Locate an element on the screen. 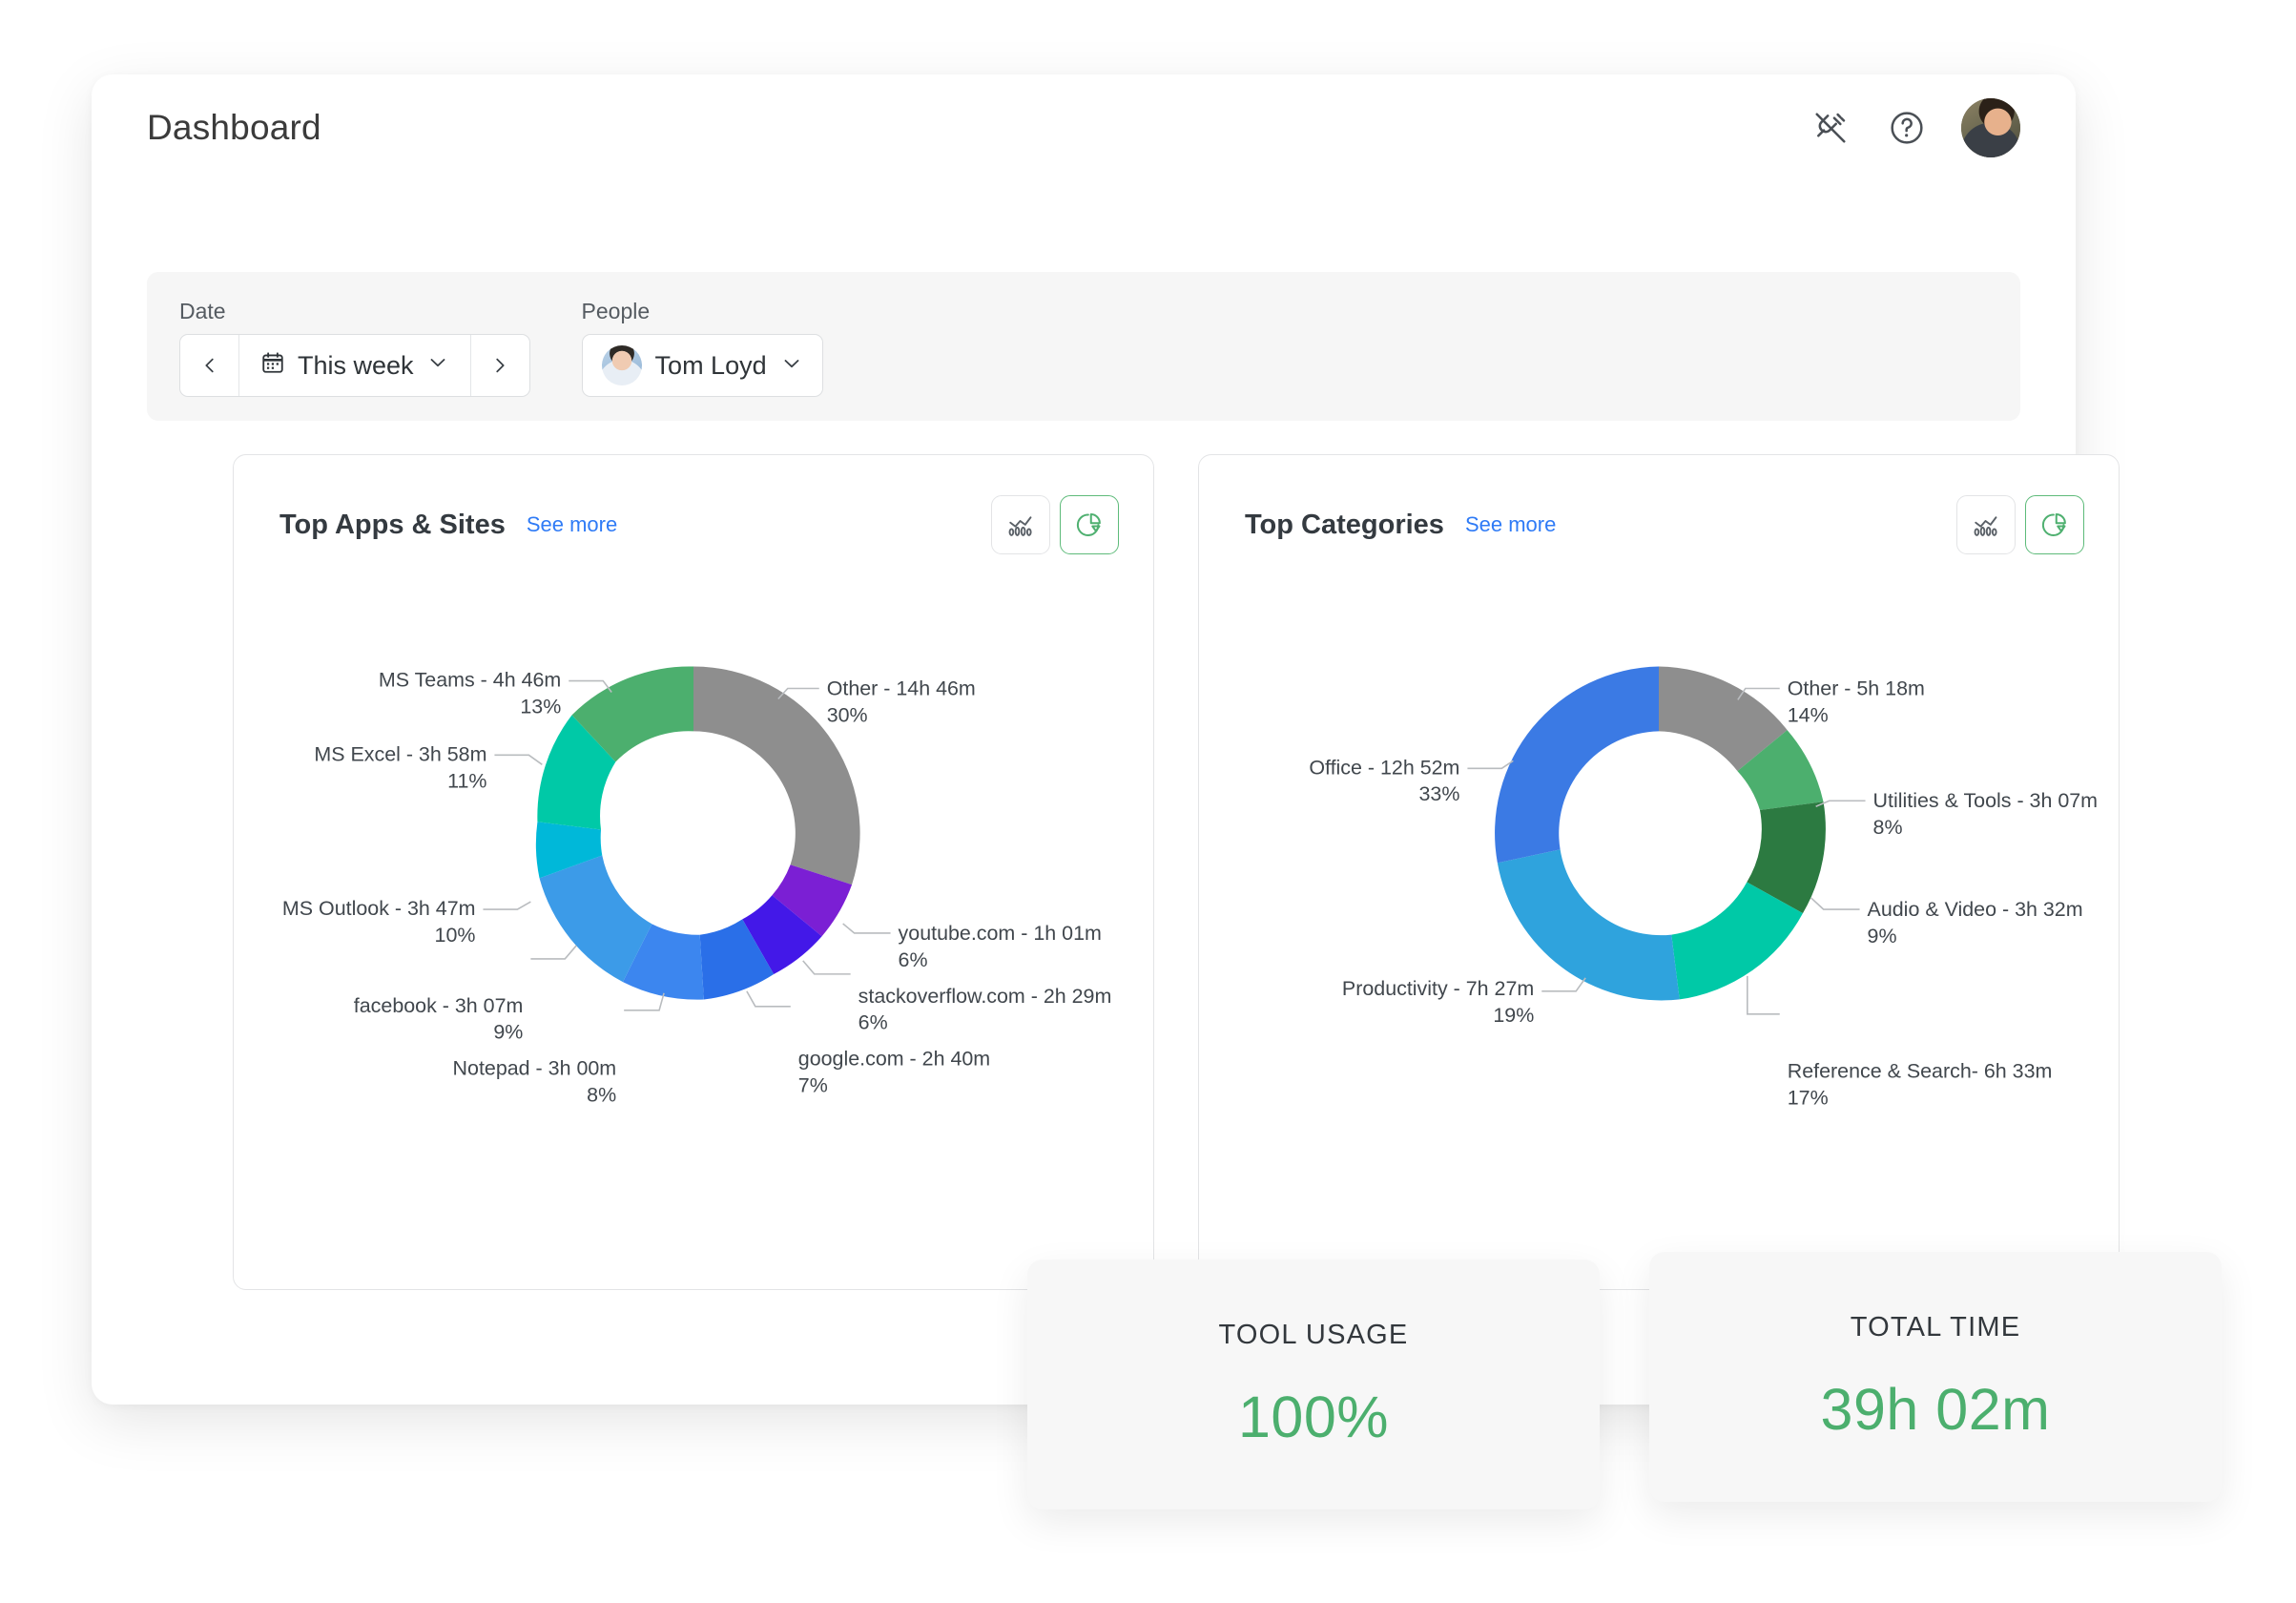 This screenshot has height=1603, width=2296. slice-percent-other: 30% is located at coordinates (847, 715).